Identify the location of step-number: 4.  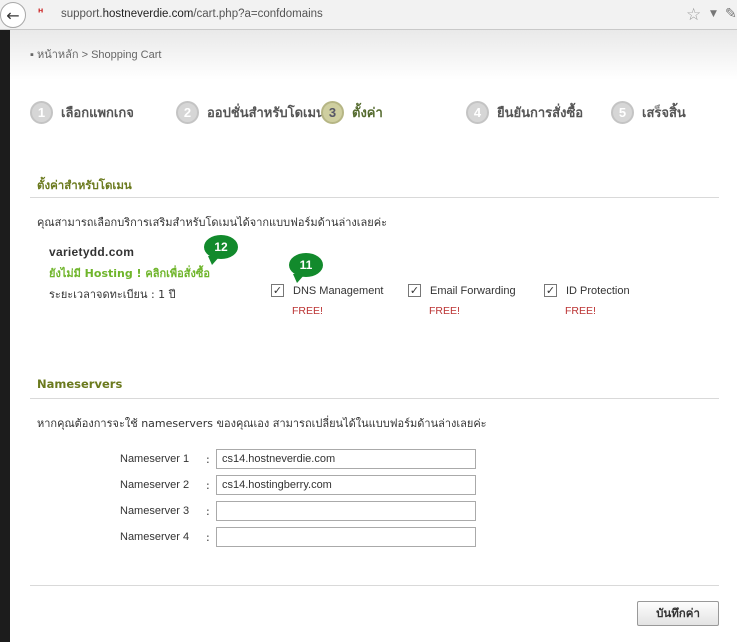
(477, 112).